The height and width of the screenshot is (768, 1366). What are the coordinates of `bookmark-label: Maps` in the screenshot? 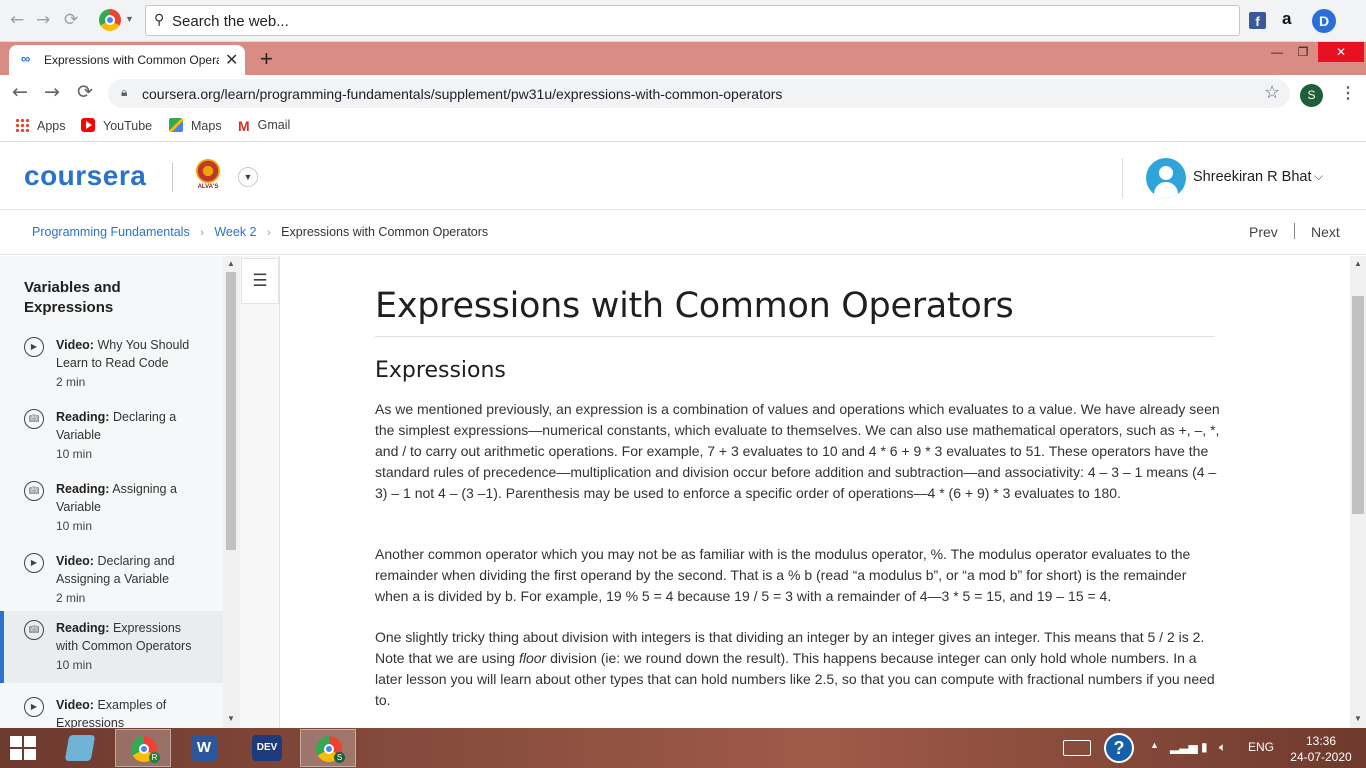 It's located at (206, 126).